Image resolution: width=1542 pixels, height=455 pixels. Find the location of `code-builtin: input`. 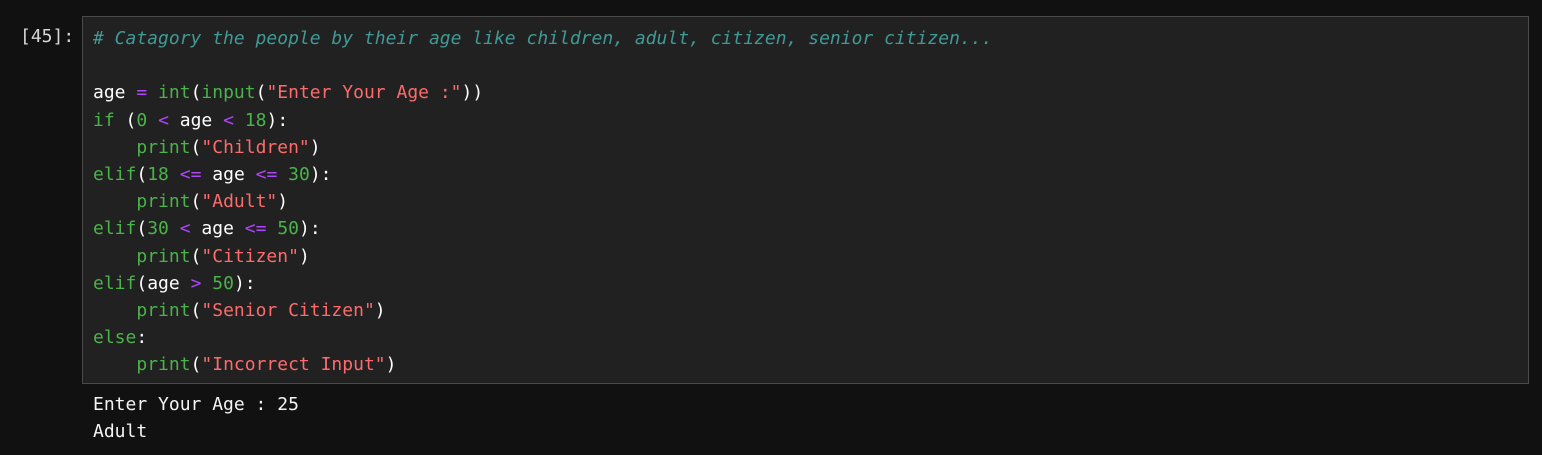

code-builtin: input is located at coordinates (228, 93).